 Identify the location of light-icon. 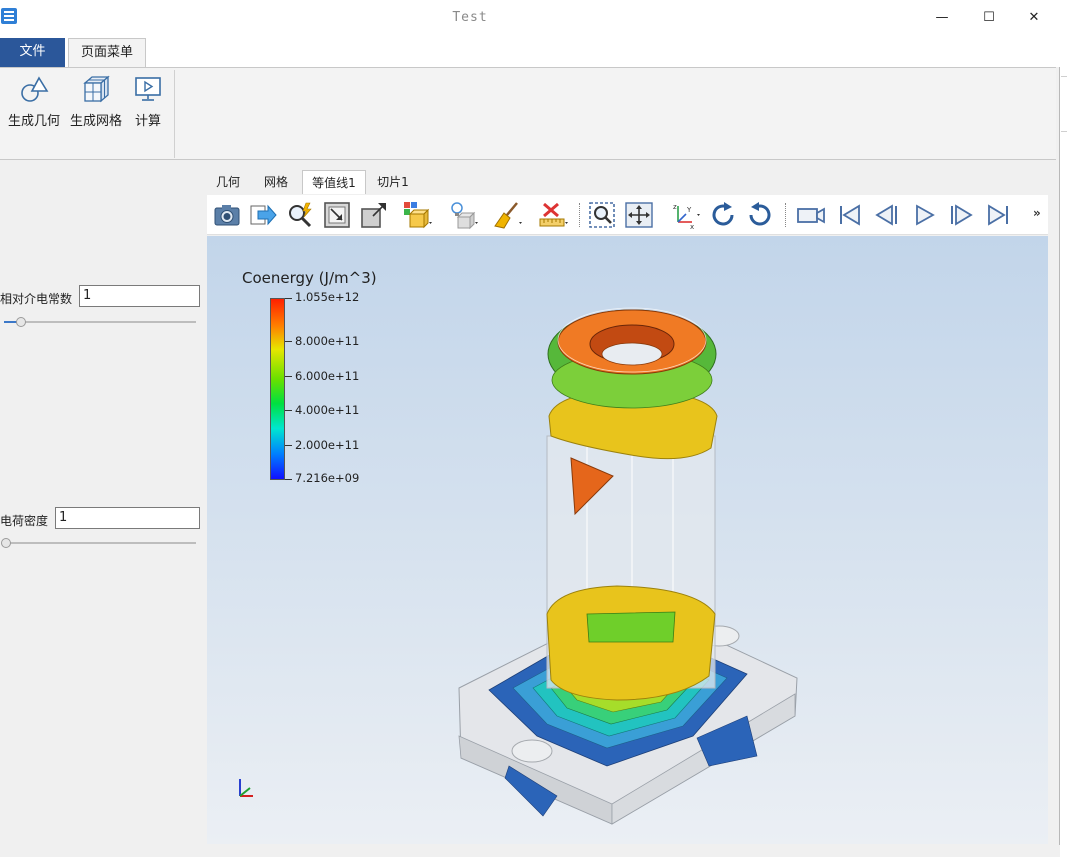
(463, 215).